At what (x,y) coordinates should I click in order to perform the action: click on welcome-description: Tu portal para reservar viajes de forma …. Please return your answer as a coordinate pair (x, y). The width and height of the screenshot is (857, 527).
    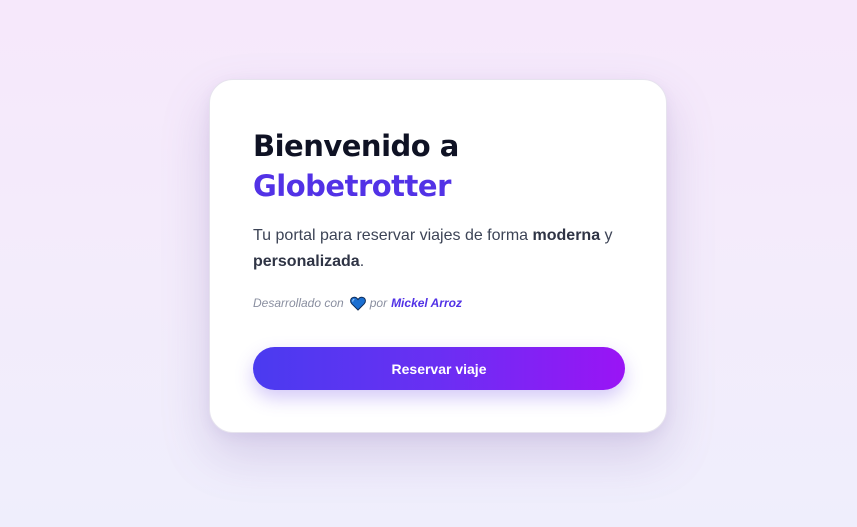
    Looking at the image, I should click on (438, 249).